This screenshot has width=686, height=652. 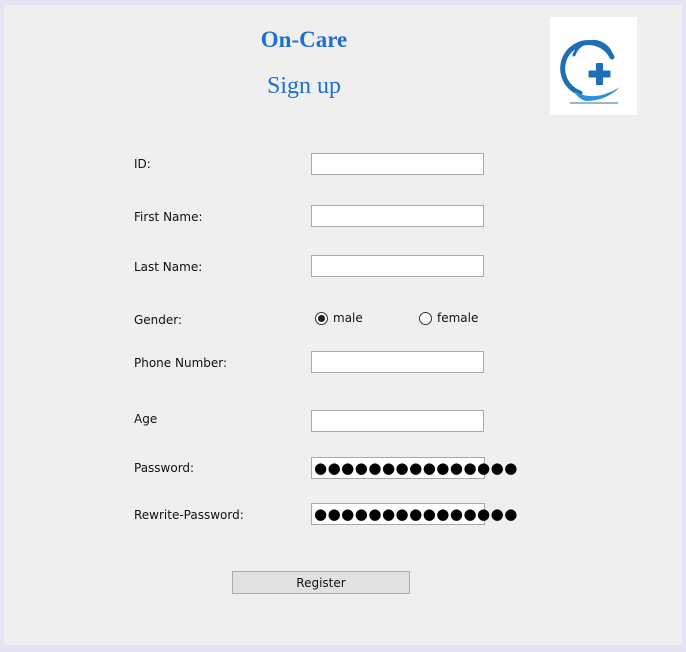 What do you see at coordinates (425, 318) in the screenshot?
I see `radio-female` at bounding box center [425, 318].